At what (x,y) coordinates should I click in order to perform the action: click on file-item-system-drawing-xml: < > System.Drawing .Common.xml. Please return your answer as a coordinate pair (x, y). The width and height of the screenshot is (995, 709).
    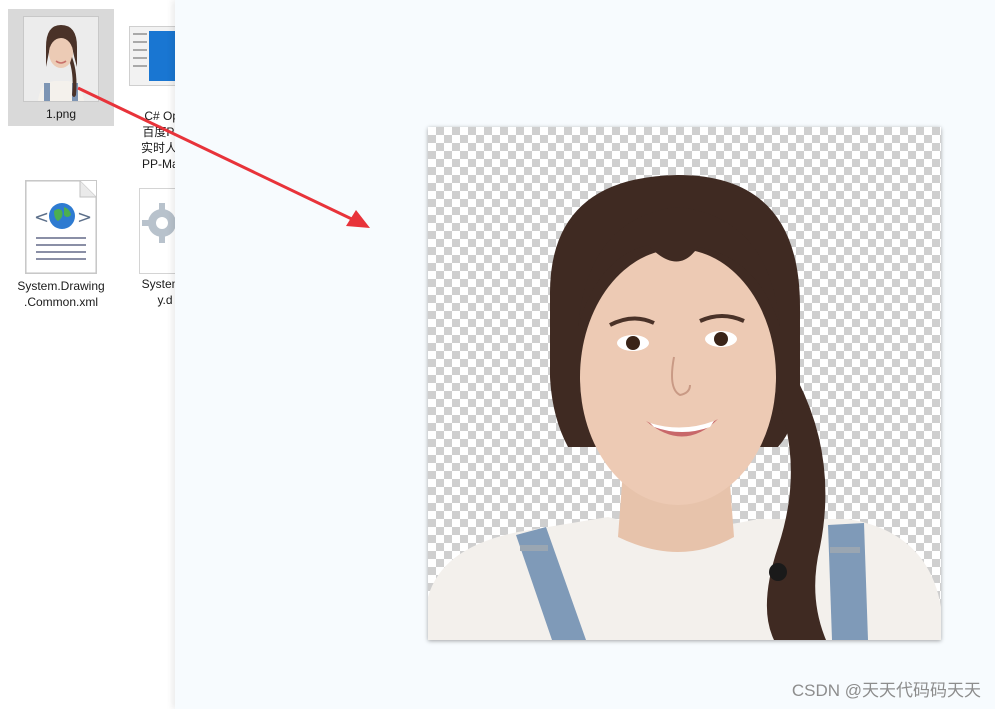
    Looking at the image, I should click on (61, 245).